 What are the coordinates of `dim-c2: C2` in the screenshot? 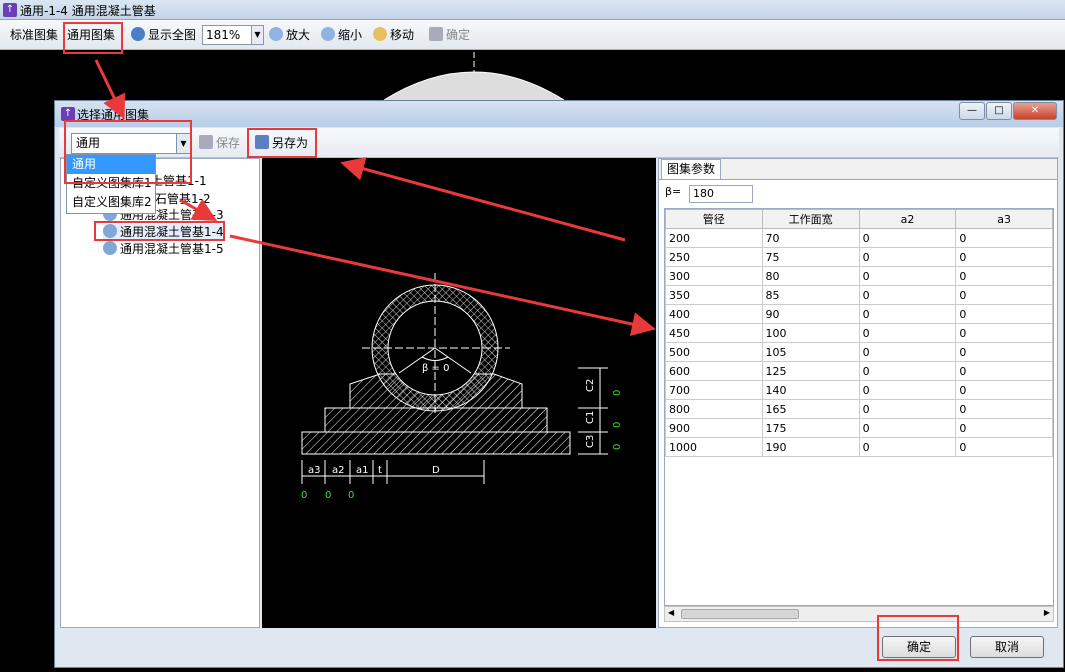 It's located at (590, 385).